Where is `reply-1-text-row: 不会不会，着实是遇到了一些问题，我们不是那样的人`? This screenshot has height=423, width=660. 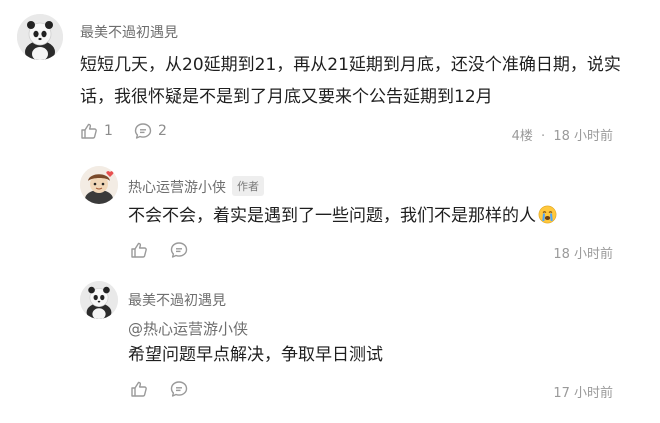 reply-1-text-row: 不会不会，着实是遇到了一些问题，我们不是那样的人 is located at coordinates (342, 216).